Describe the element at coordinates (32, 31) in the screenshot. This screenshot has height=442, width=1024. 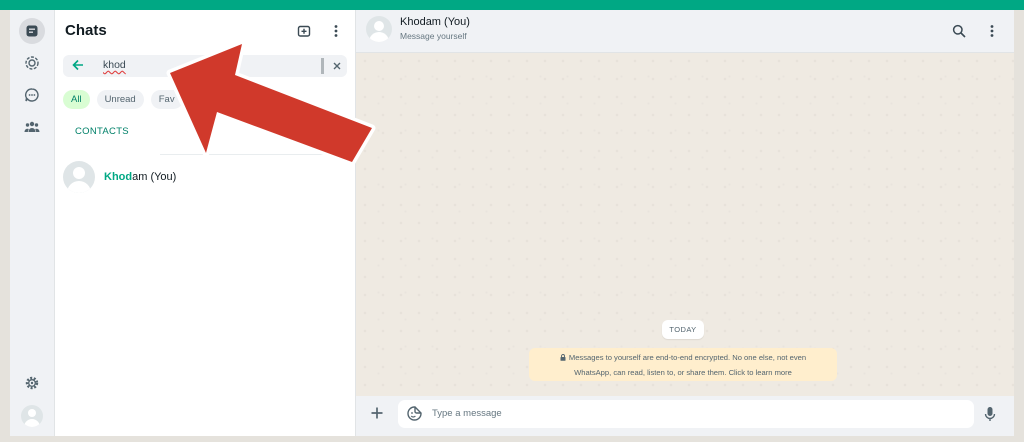
I see `chats-icon` at that location.